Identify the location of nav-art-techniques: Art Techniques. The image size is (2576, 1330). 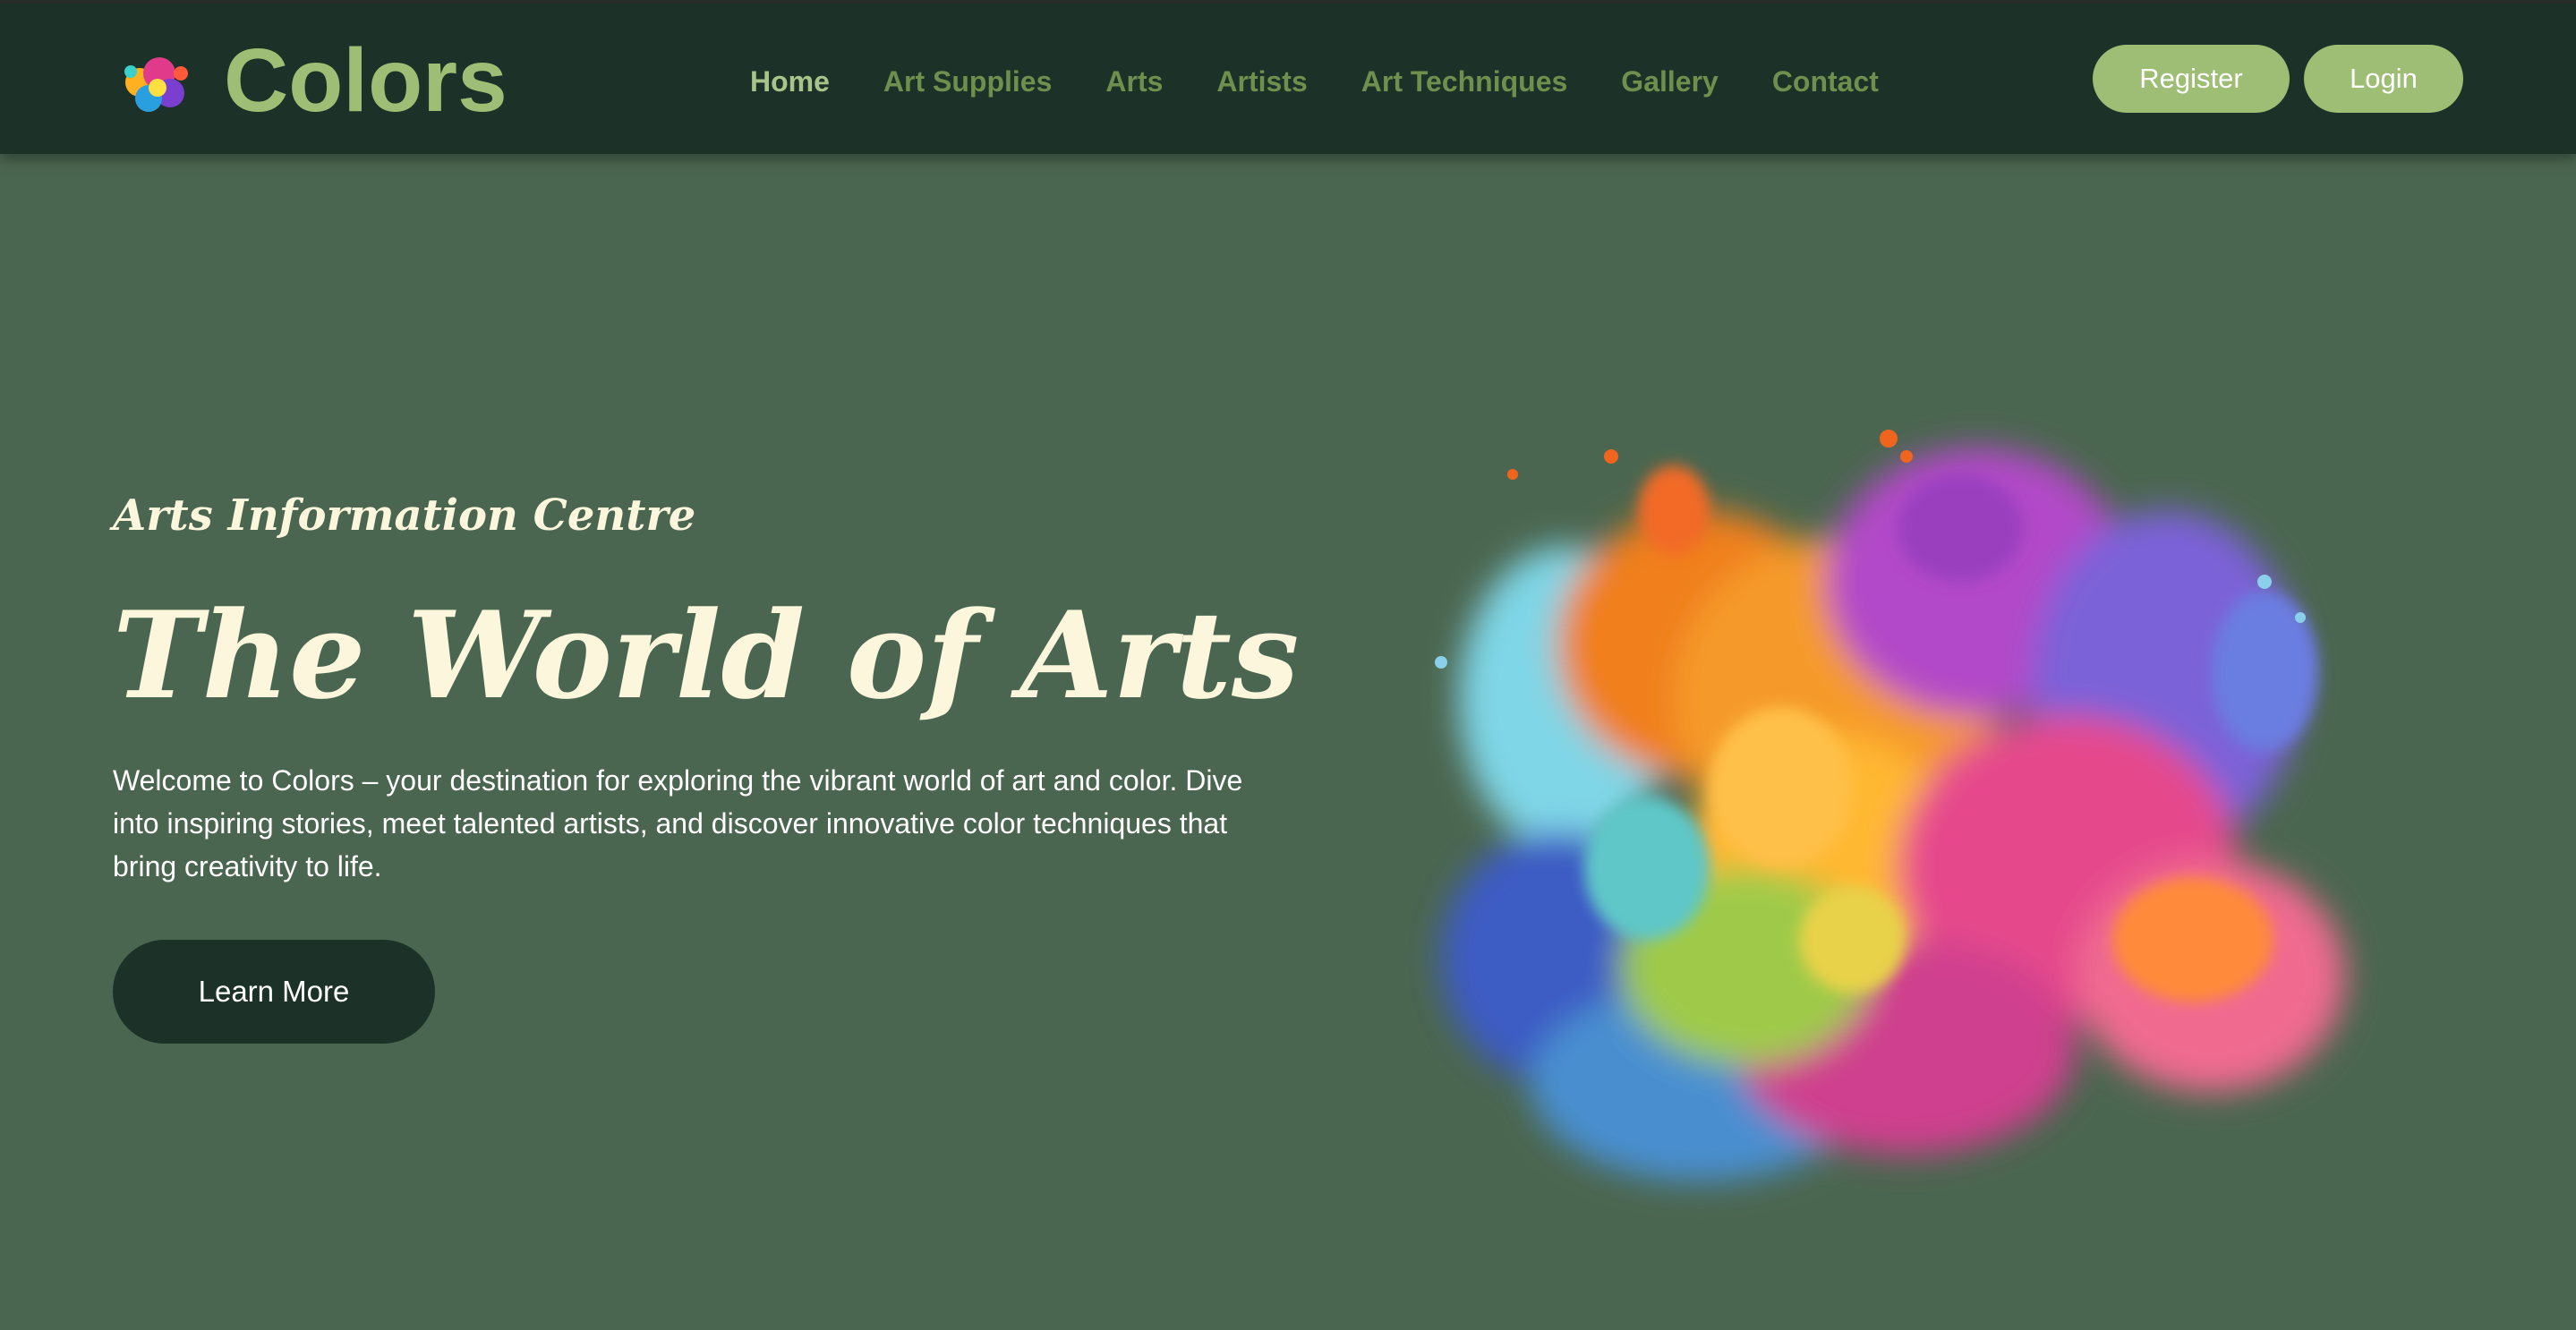
(1464, 81).